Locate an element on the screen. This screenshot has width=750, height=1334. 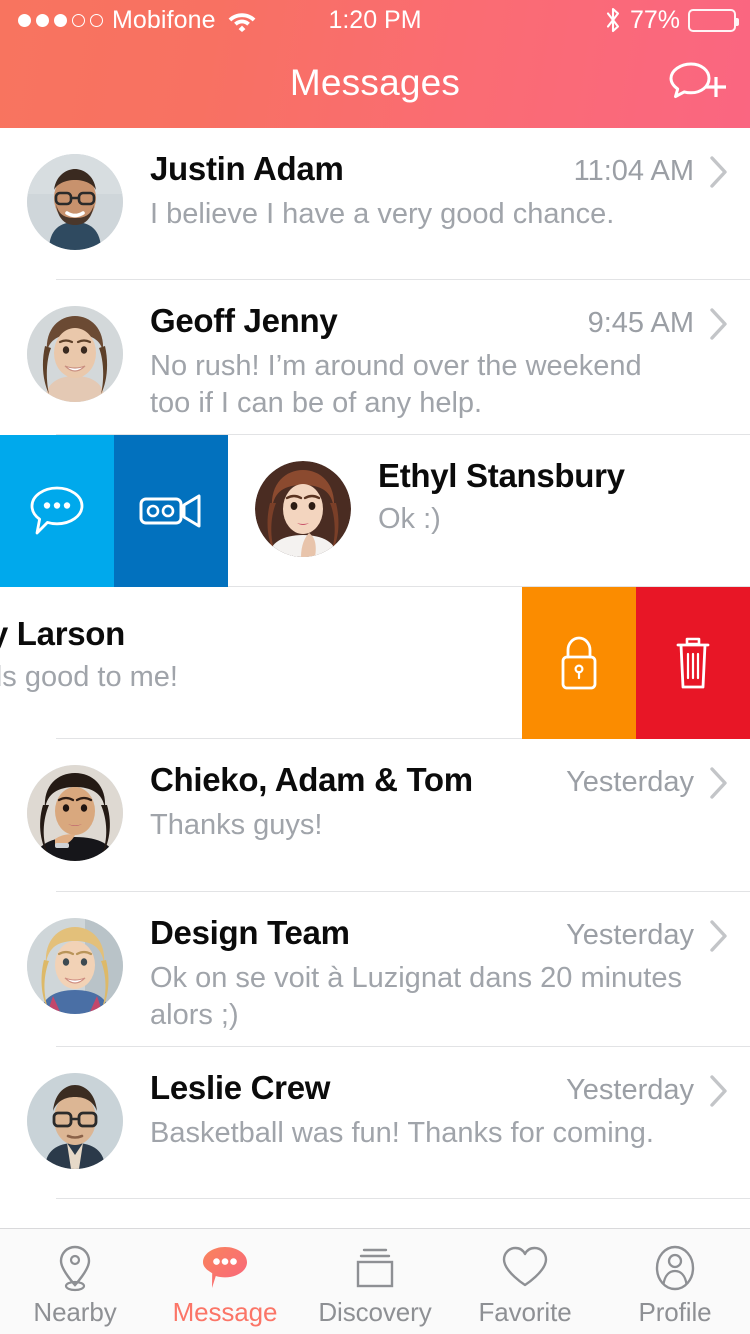
conversation-preview: Basketball was fun! Thanks for coming. is located at coordinates (402, 1132).